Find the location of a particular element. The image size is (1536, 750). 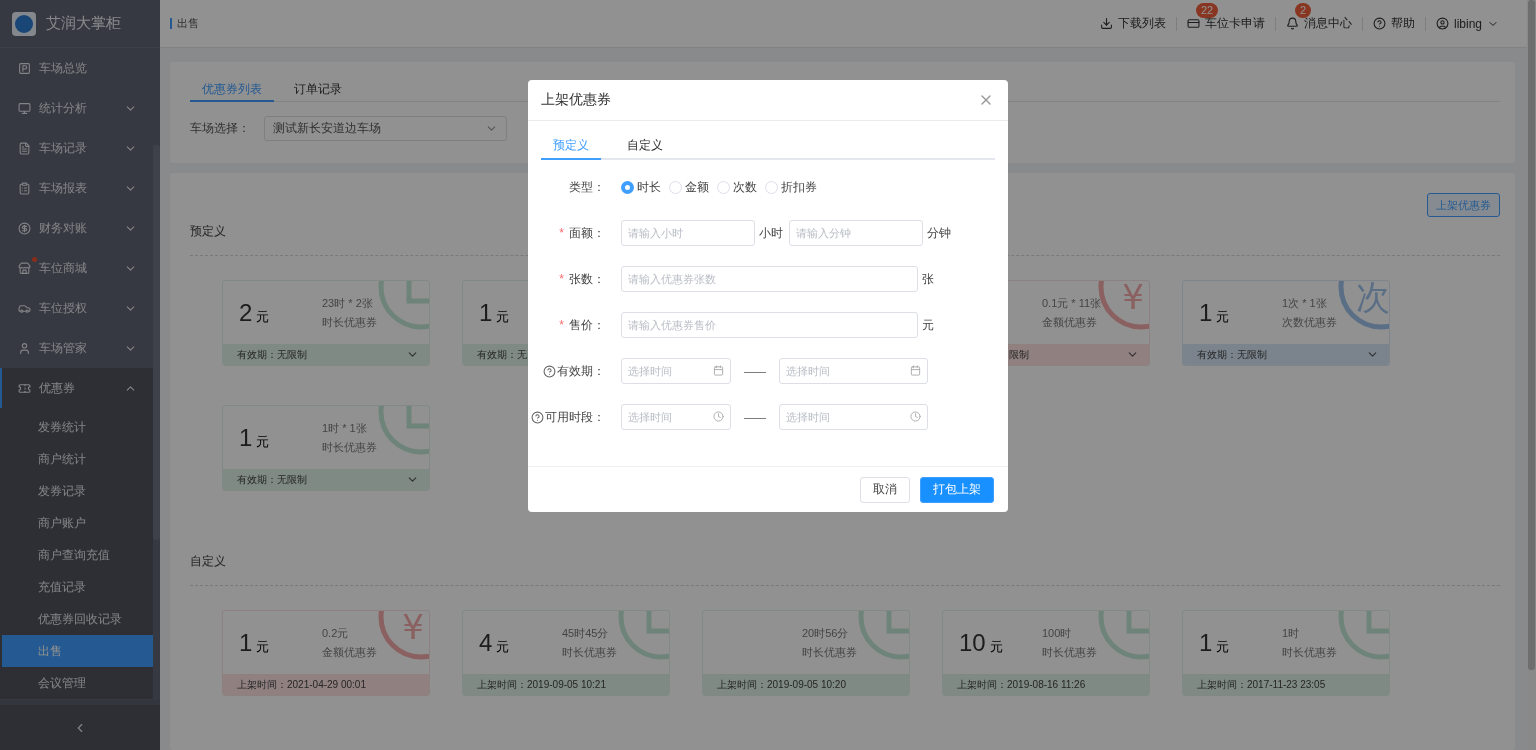

breadcrumb: 出售 is located at coordinates (630, 23).